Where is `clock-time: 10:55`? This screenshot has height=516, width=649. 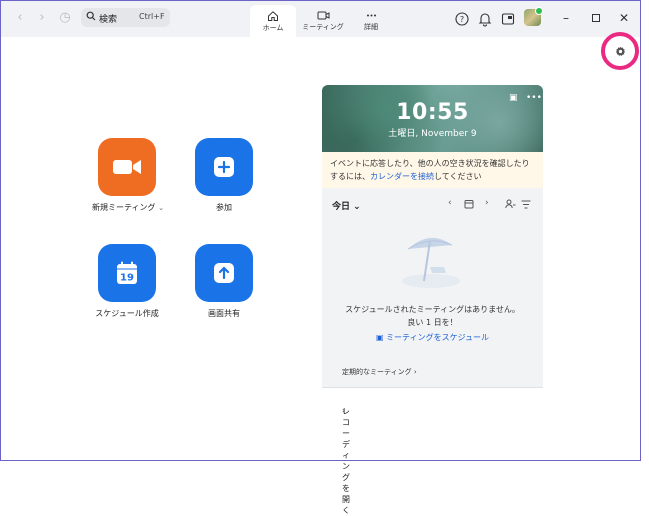
clock-time: 10:55 is located at coordinates (432, 112).